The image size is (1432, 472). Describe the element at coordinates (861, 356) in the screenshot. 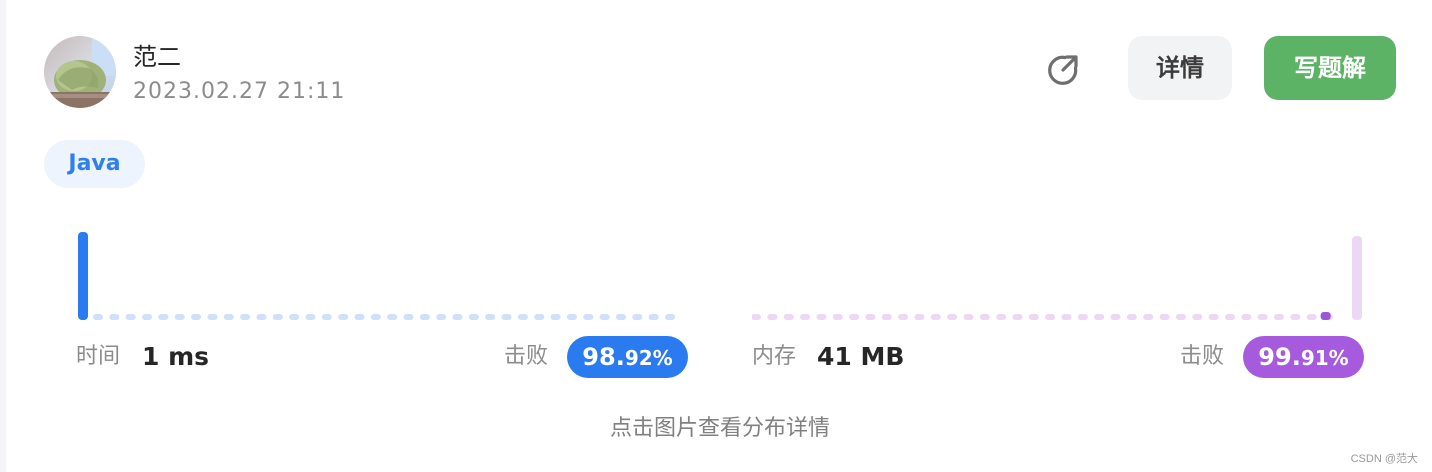

I see `memory-value: 41 MB` at that location.